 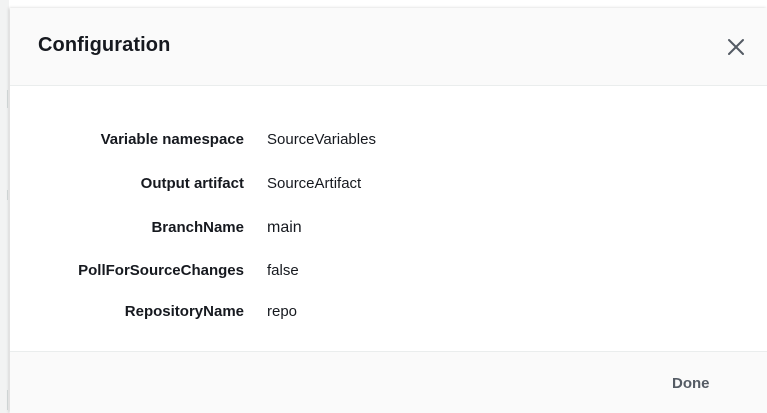 What do you see at coordinates (282, 311) in the screenshot?
I see `field-value: repo` at bounding box center [282, 311].